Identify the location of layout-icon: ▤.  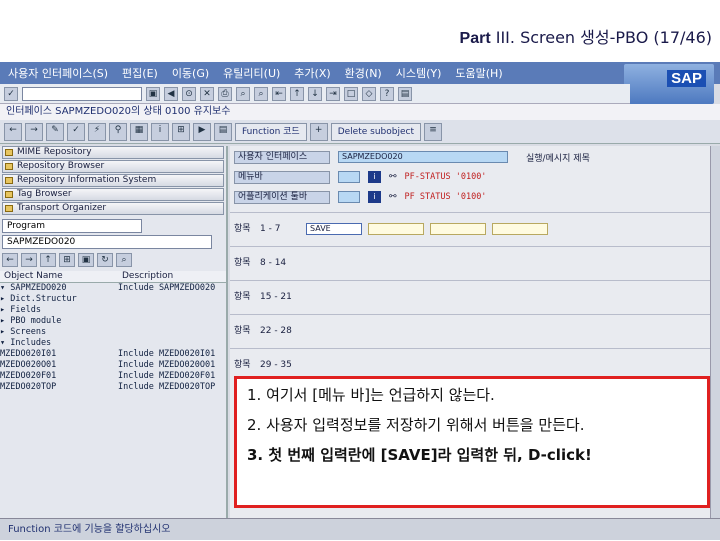
(405, 93).